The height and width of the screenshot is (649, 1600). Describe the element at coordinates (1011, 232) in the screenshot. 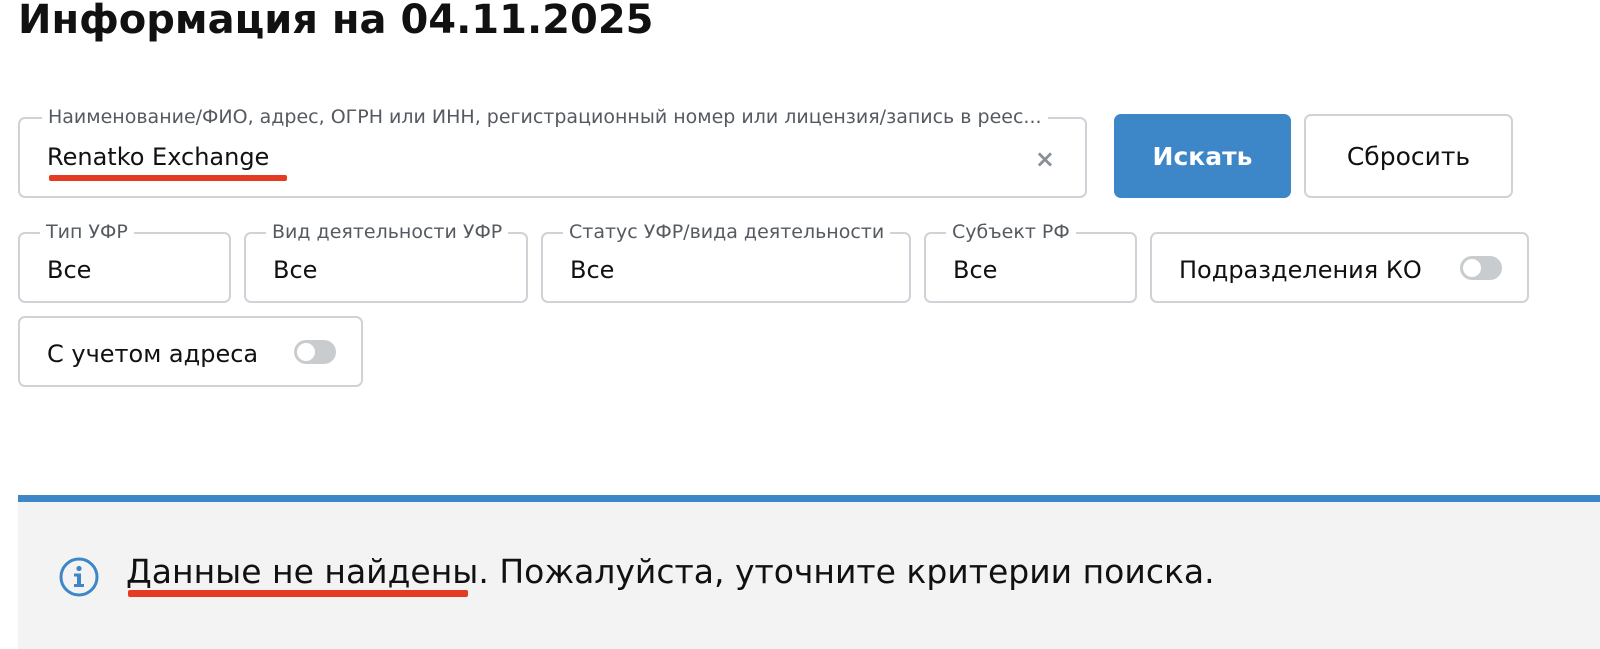

I see `filter-label: Субъект РФ` at that location.